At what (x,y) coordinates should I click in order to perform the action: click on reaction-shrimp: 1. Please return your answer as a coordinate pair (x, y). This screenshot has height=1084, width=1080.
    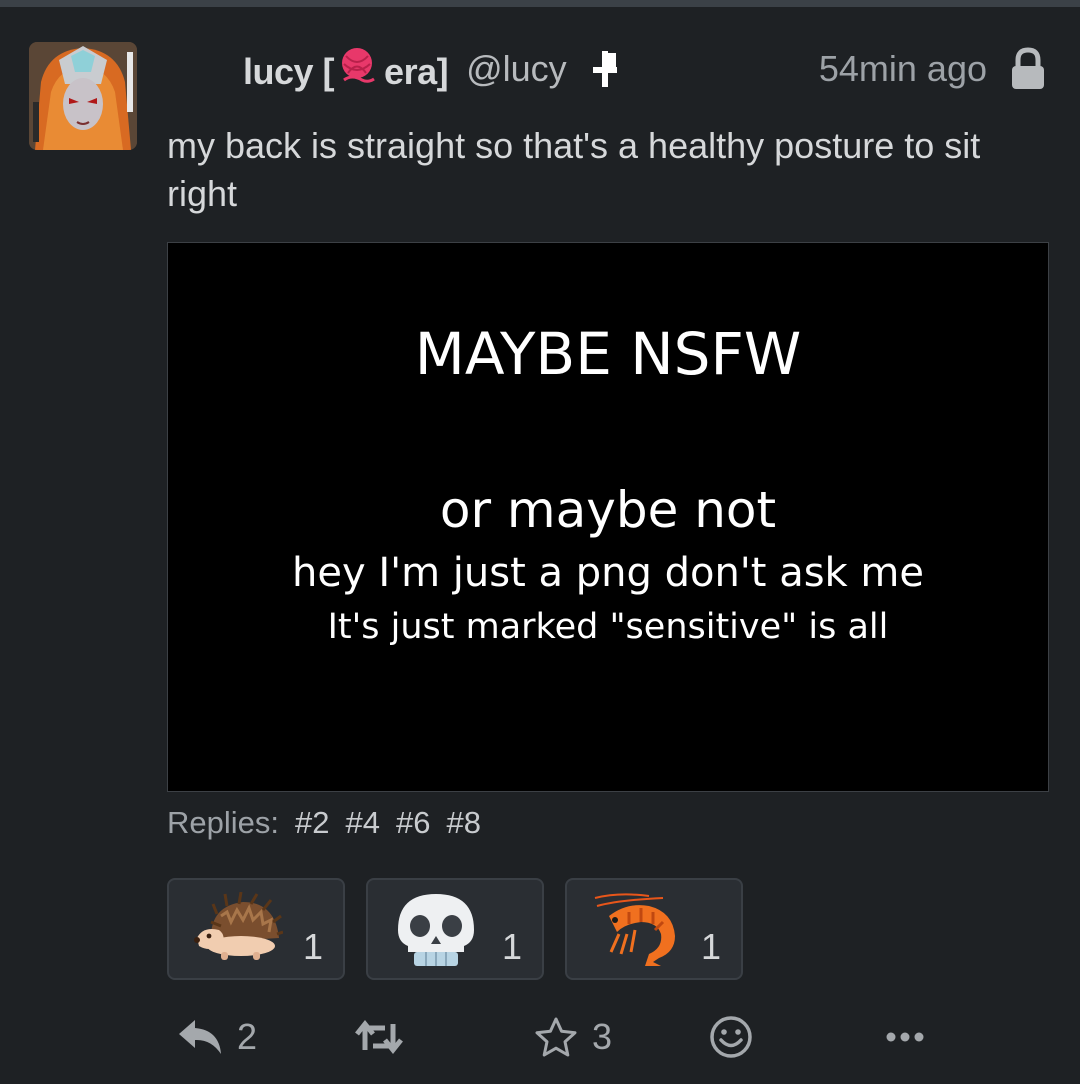
    Looking at the image, I should click on (654, 929).